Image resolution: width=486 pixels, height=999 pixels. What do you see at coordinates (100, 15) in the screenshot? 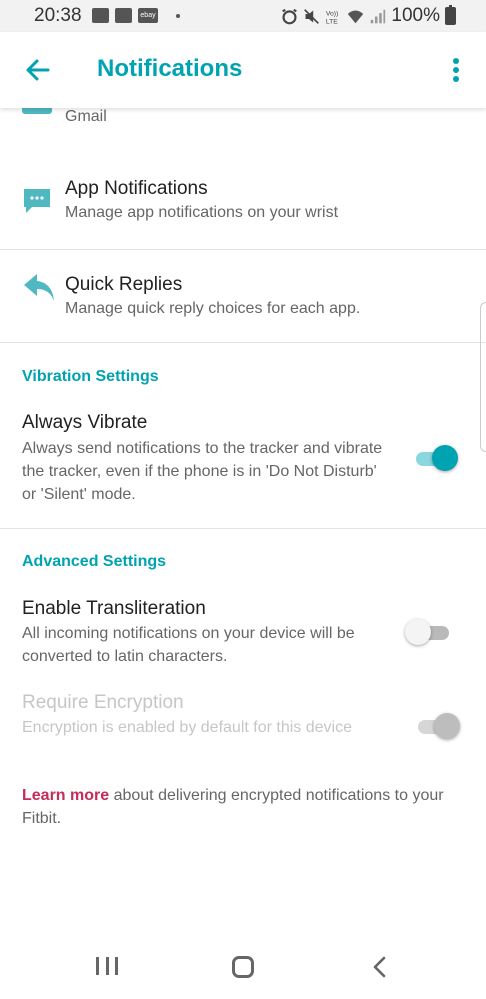
I see `image-icon` at bounding box center [100, 15].